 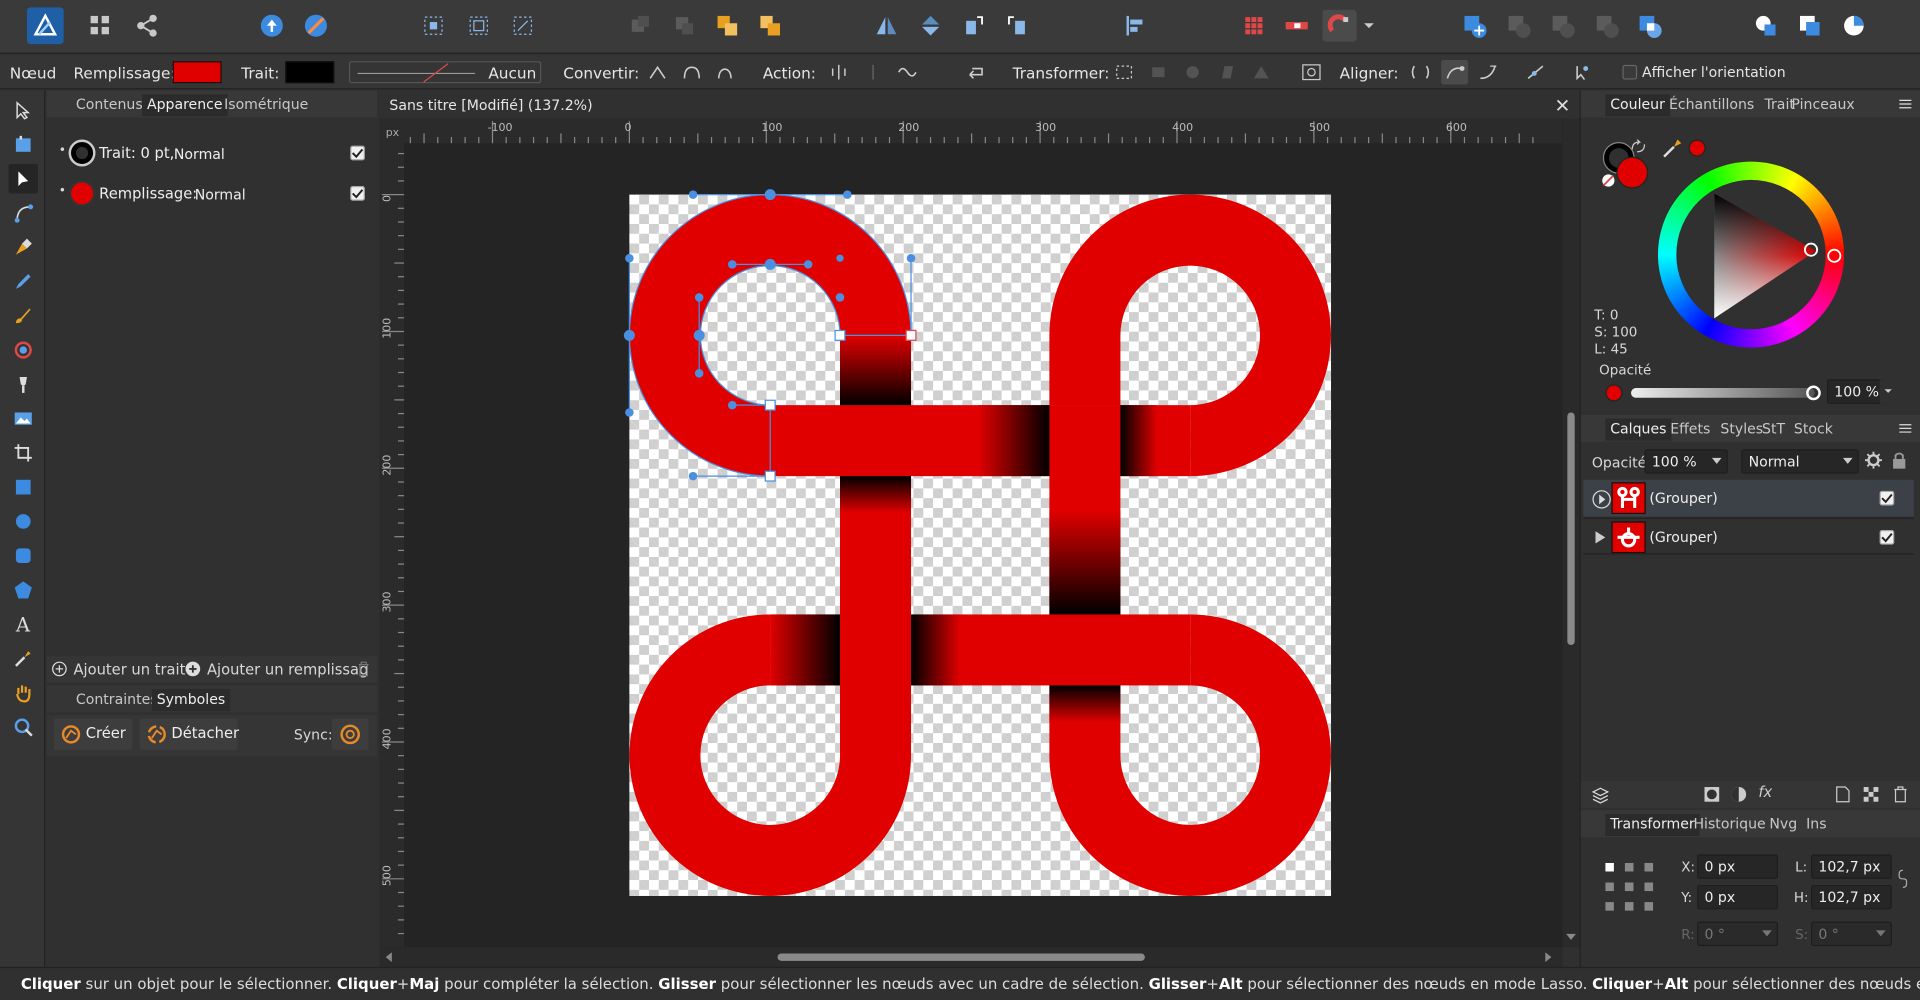 What do you see at coordinates (357, 153) in the screenshot?
I see `stroke-visible-checkbox` at bounding box center [357, 153].